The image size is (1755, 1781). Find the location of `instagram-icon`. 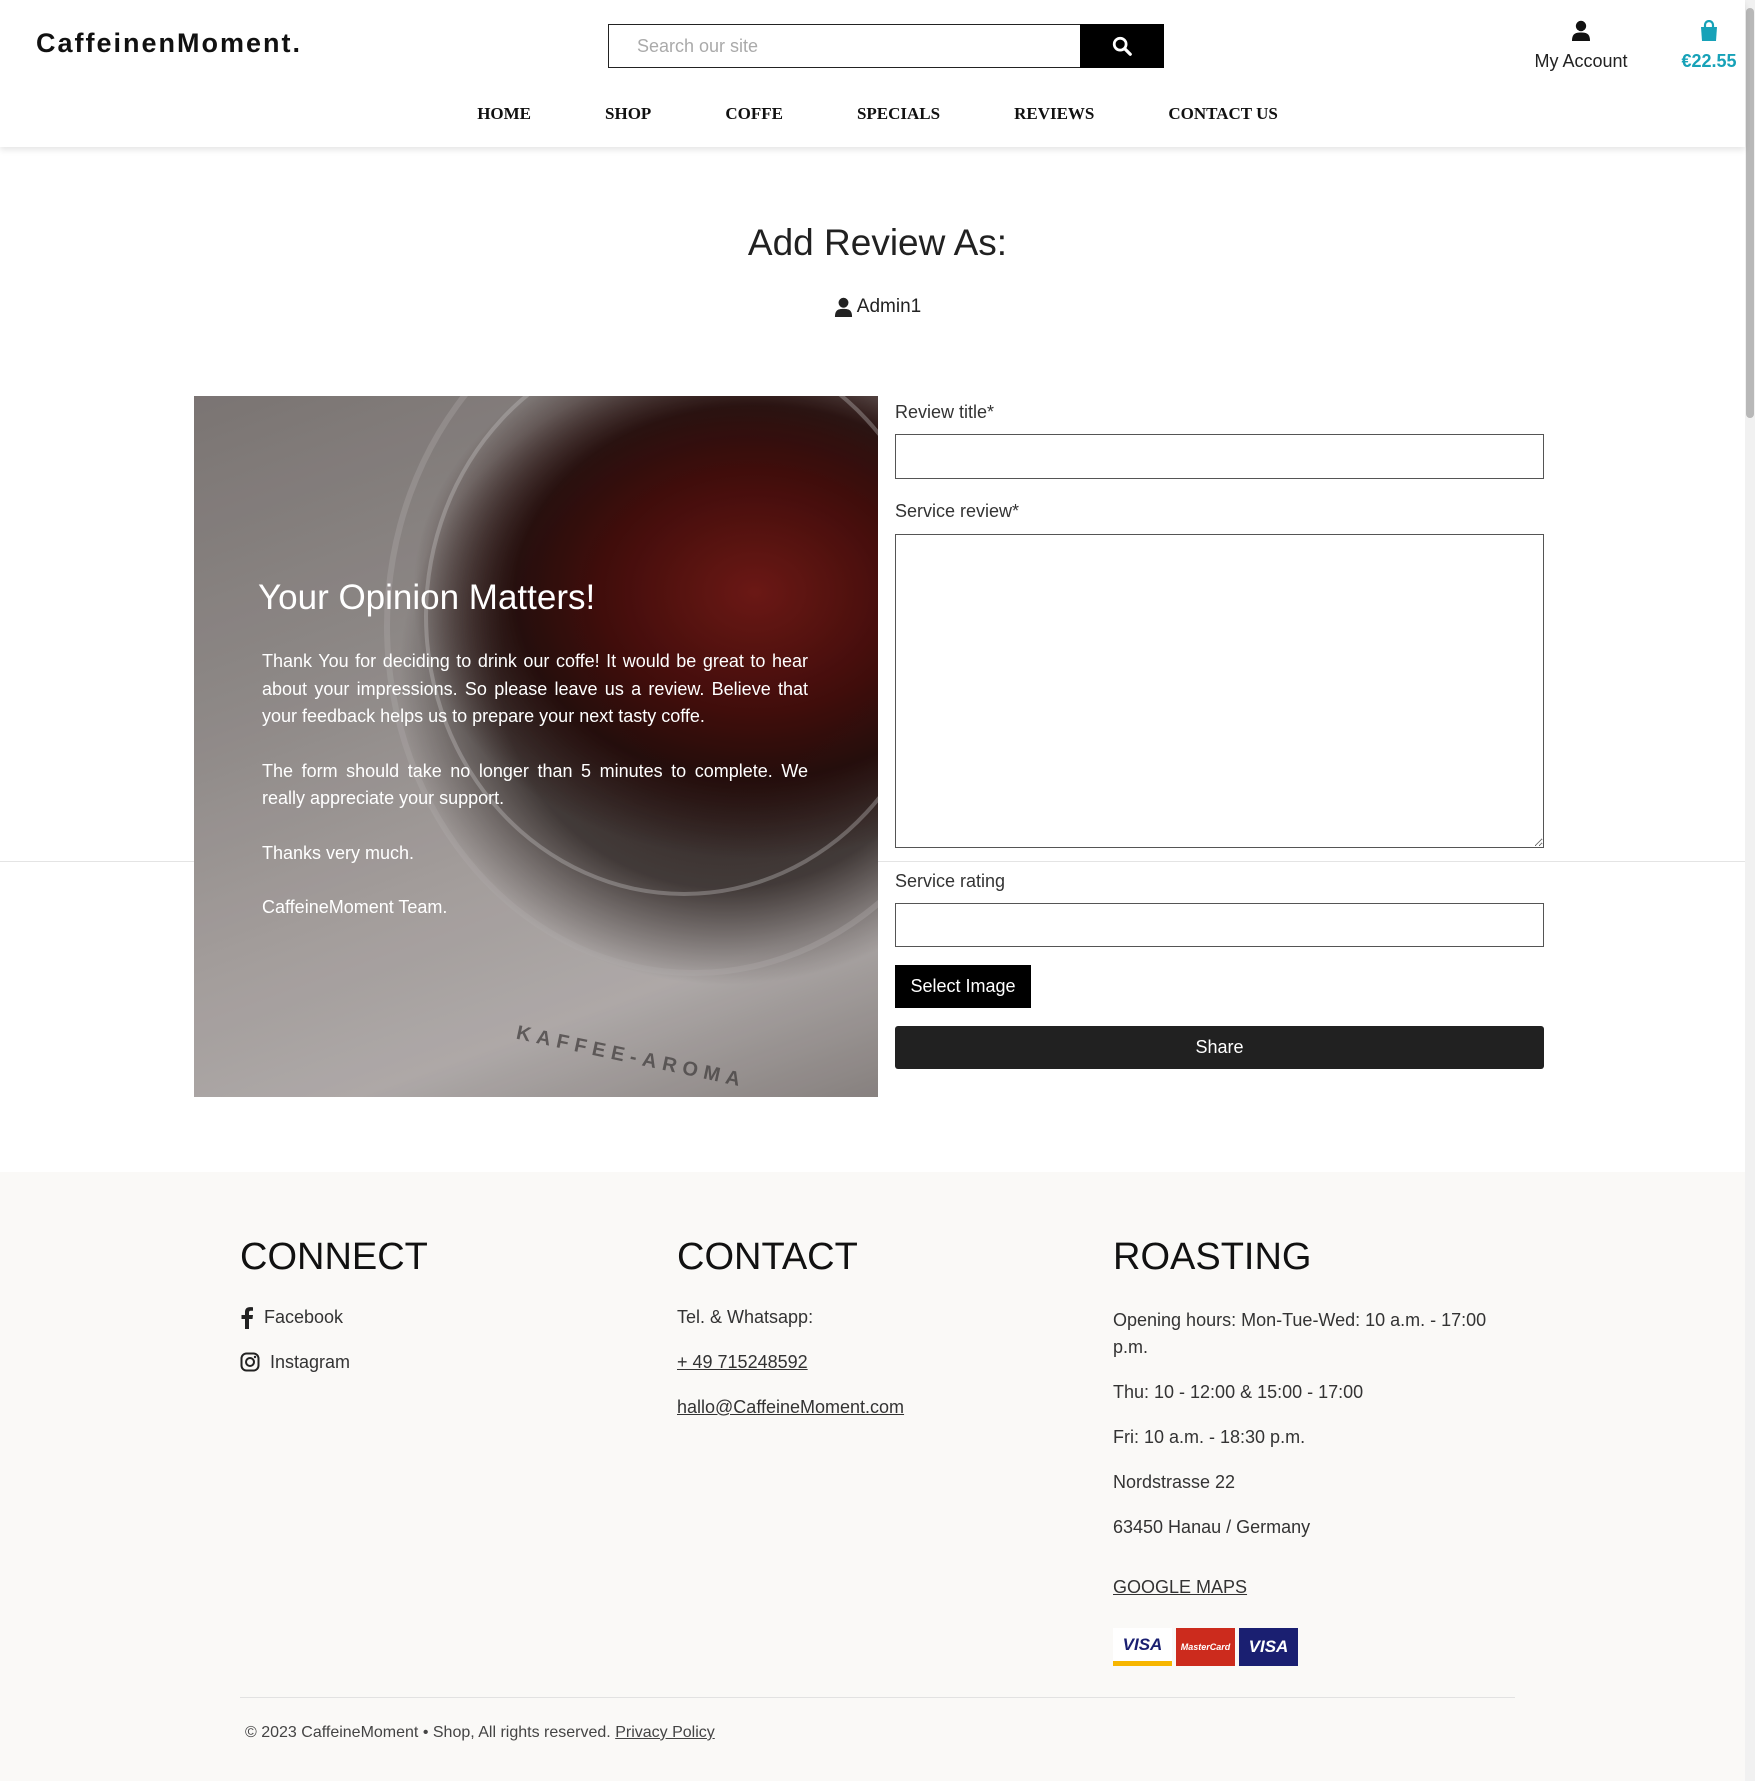

instagram-icon is located at coordinates (250, 1362).